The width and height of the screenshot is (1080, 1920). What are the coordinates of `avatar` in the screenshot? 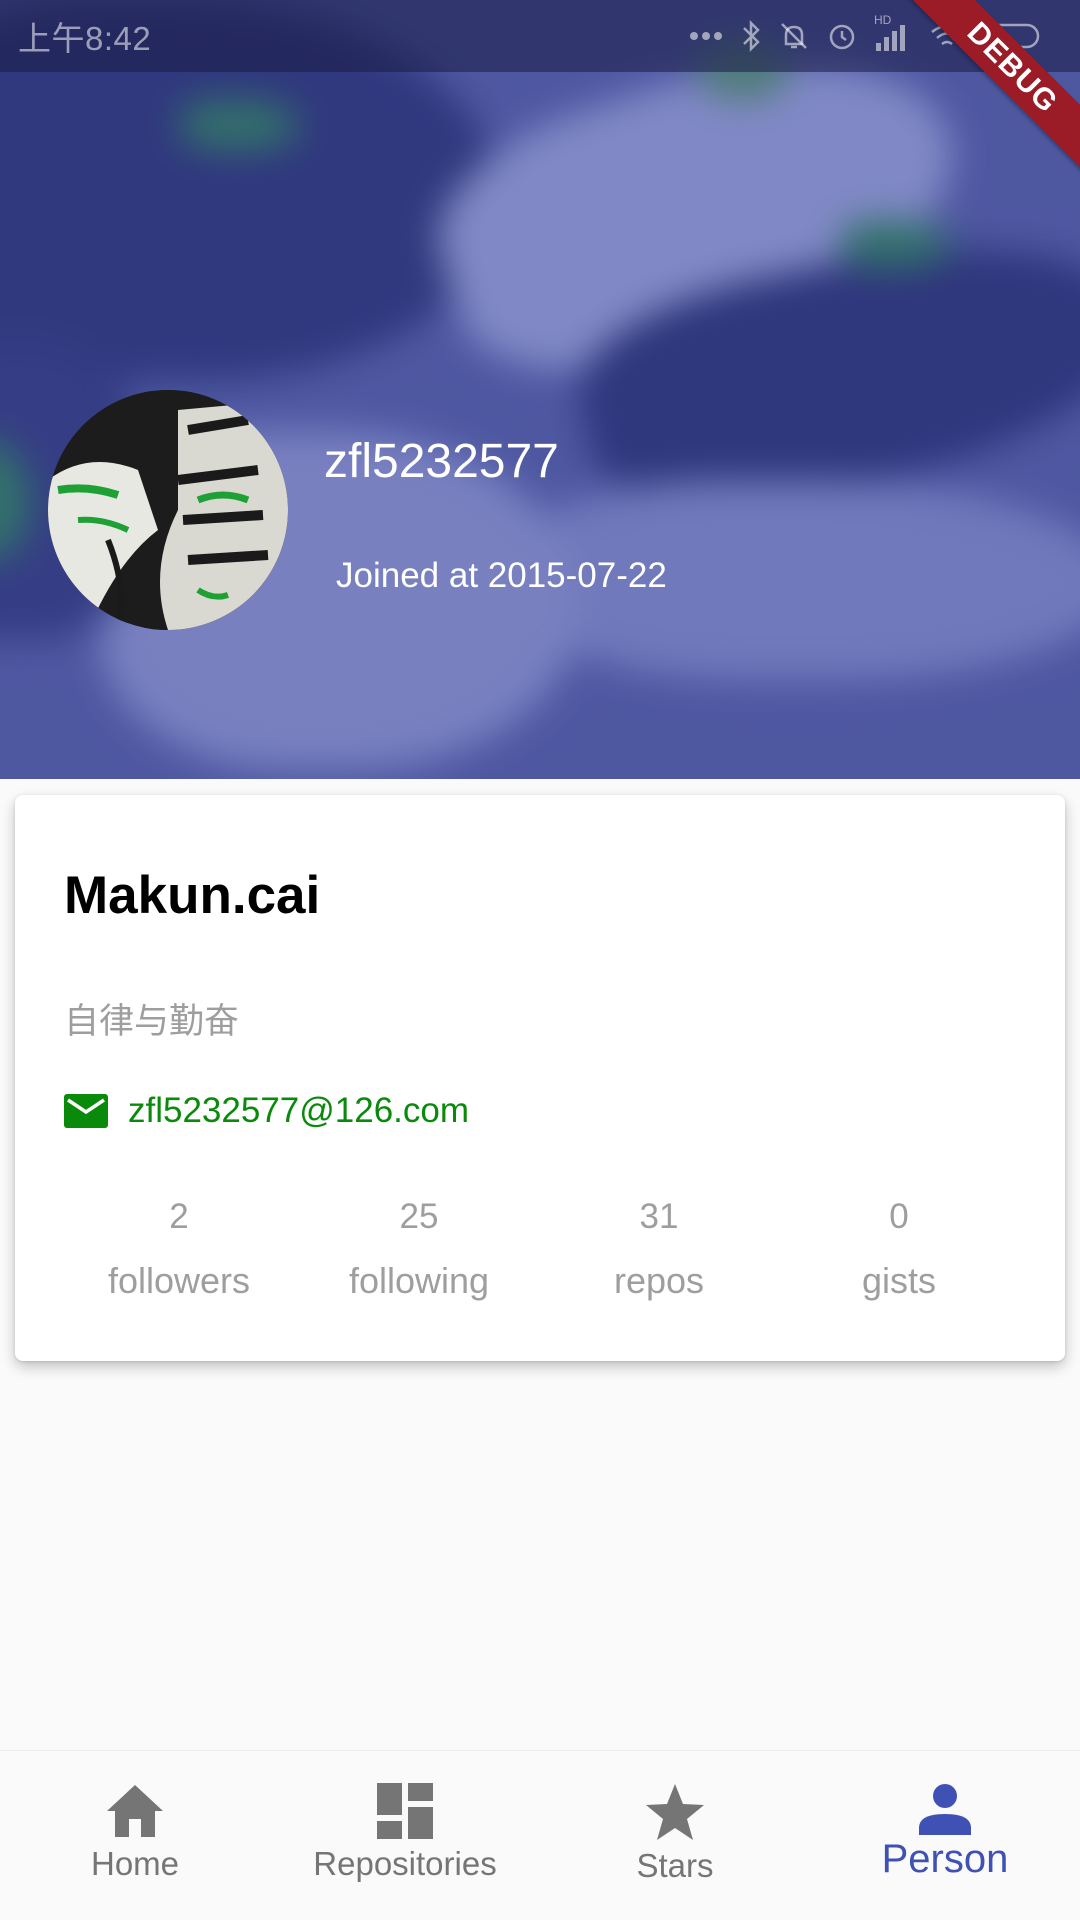 It's located at (168, 510).